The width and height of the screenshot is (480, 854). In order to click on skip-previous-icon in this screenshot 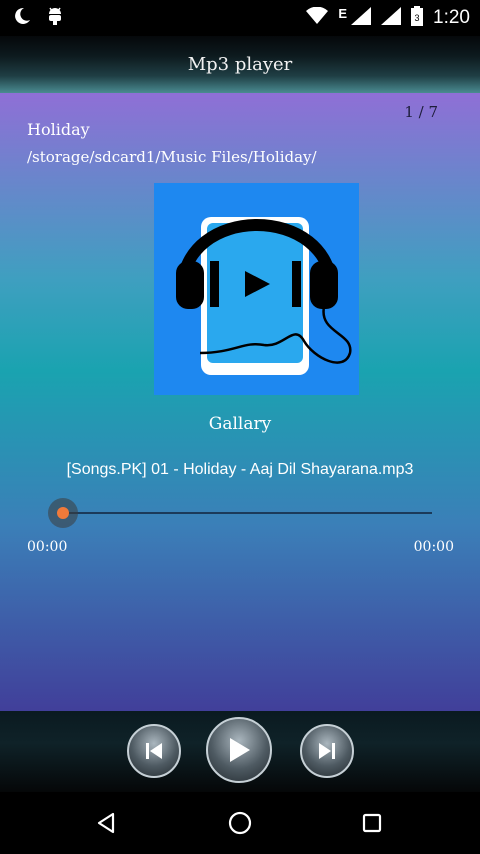, I will do `click(154, 751)`.